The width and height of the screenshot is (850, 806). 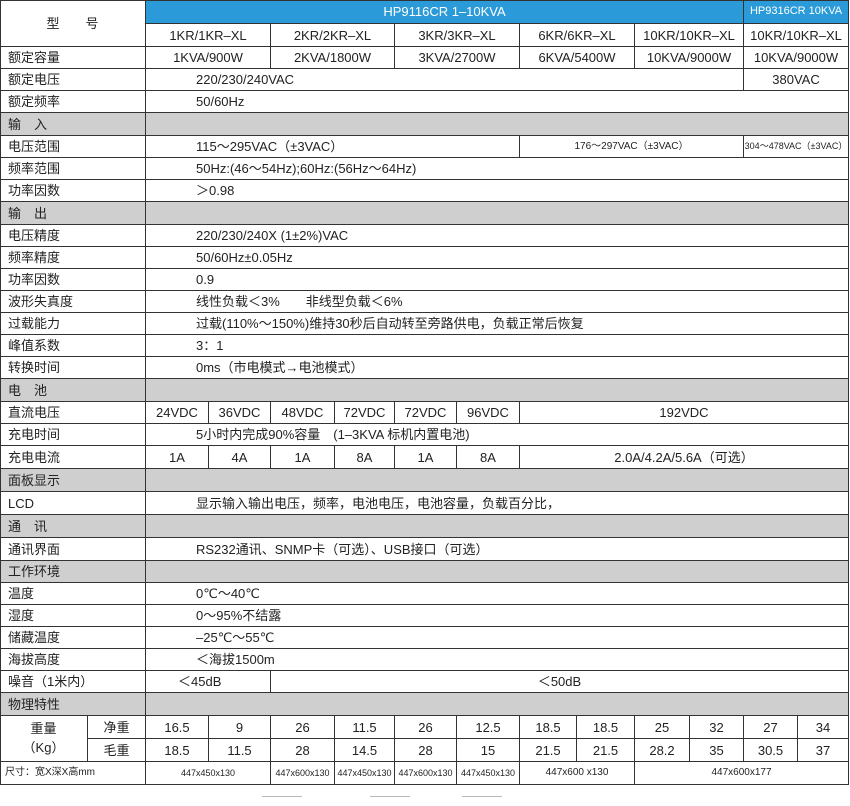 I want to click on size-4: 447x600x130, so click(x=426, y=773).